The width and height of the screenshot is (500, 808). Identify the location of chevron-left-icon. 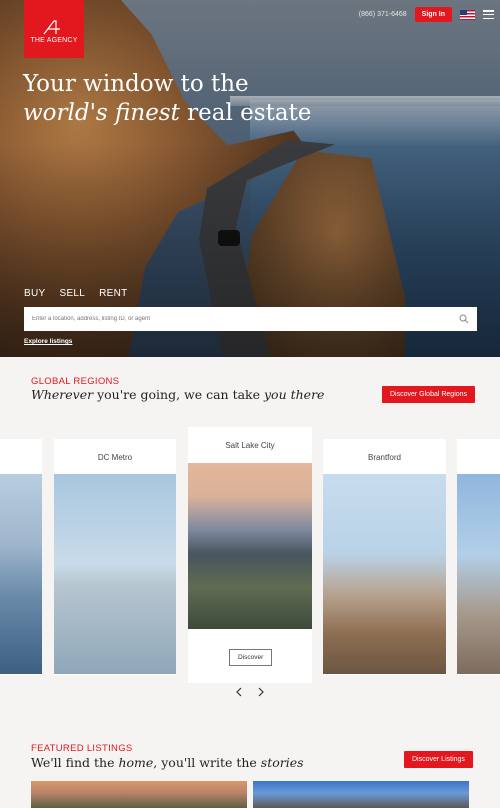
(239, 692).